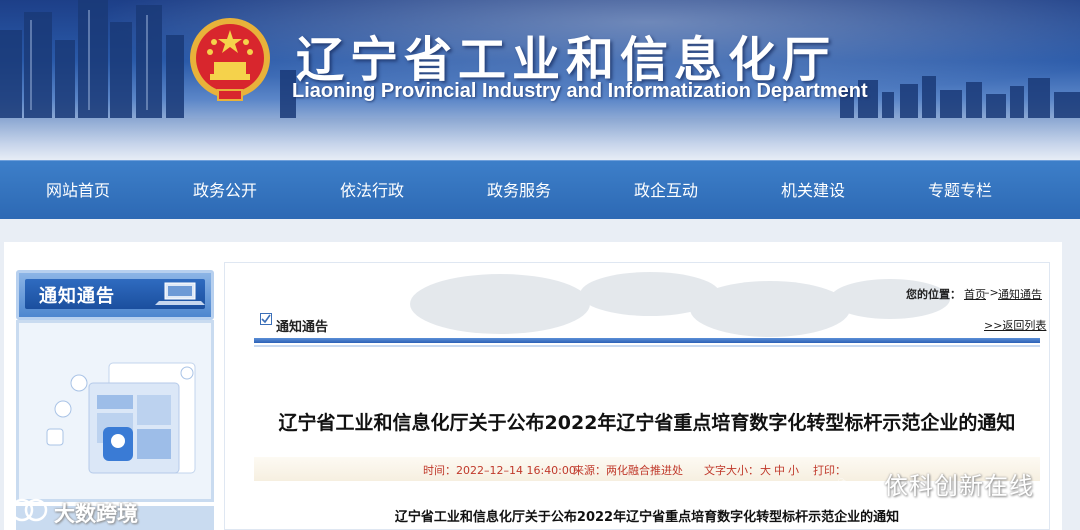  Describe the element at coordinates (372, 190) in the screenshot. I see `nav-item-law-admin: 依法行政` at that location.